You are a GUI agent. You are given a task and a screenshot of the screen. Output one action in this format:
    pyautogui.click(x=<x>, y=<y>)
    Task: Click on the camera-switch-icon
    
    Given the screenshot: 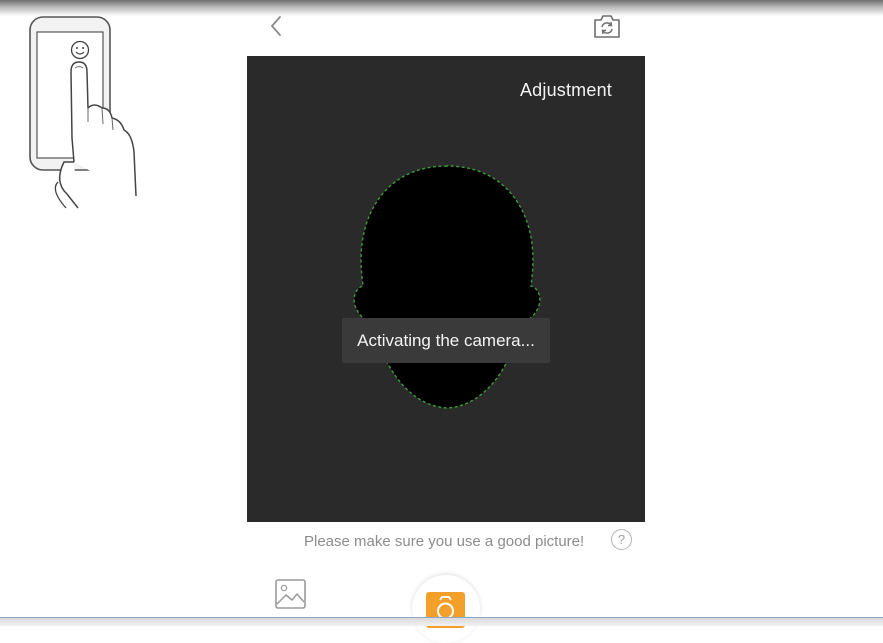 What is the action you would take?
    pyautogui.click(x=607, y=26)
    